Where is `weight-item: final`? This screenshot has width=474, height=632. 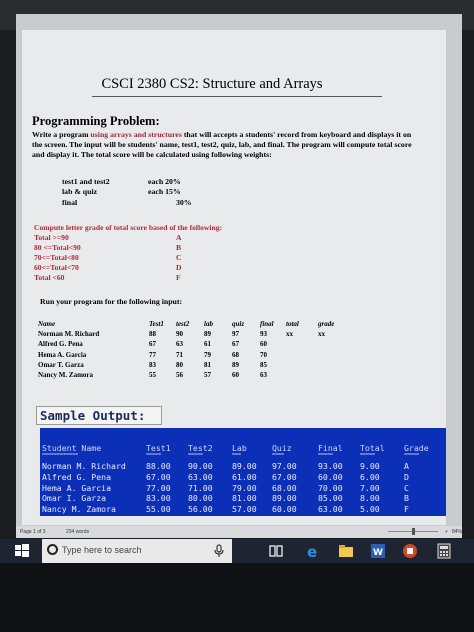 weight-item: final is located at coordinates (70, 202).